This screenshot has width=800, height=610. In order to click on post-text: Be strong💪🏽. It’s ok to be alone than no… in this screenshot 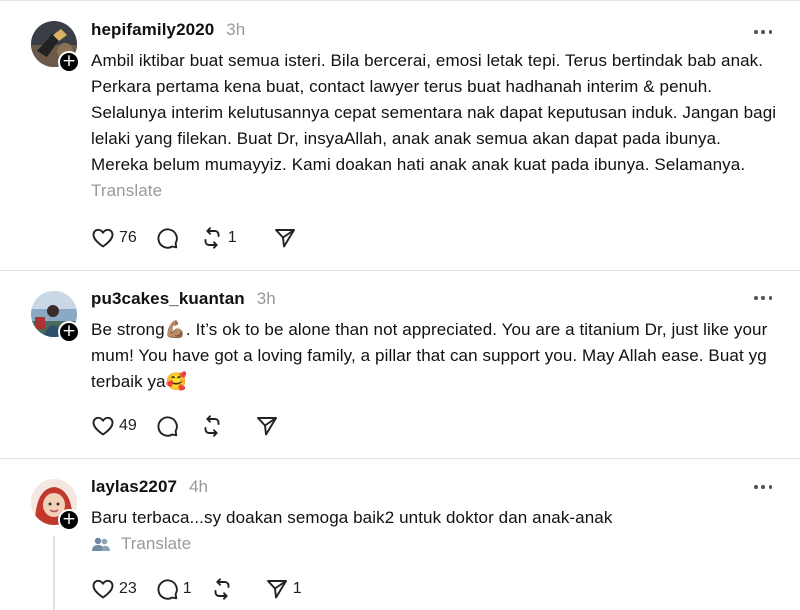, I will do `click(429, 355)`.